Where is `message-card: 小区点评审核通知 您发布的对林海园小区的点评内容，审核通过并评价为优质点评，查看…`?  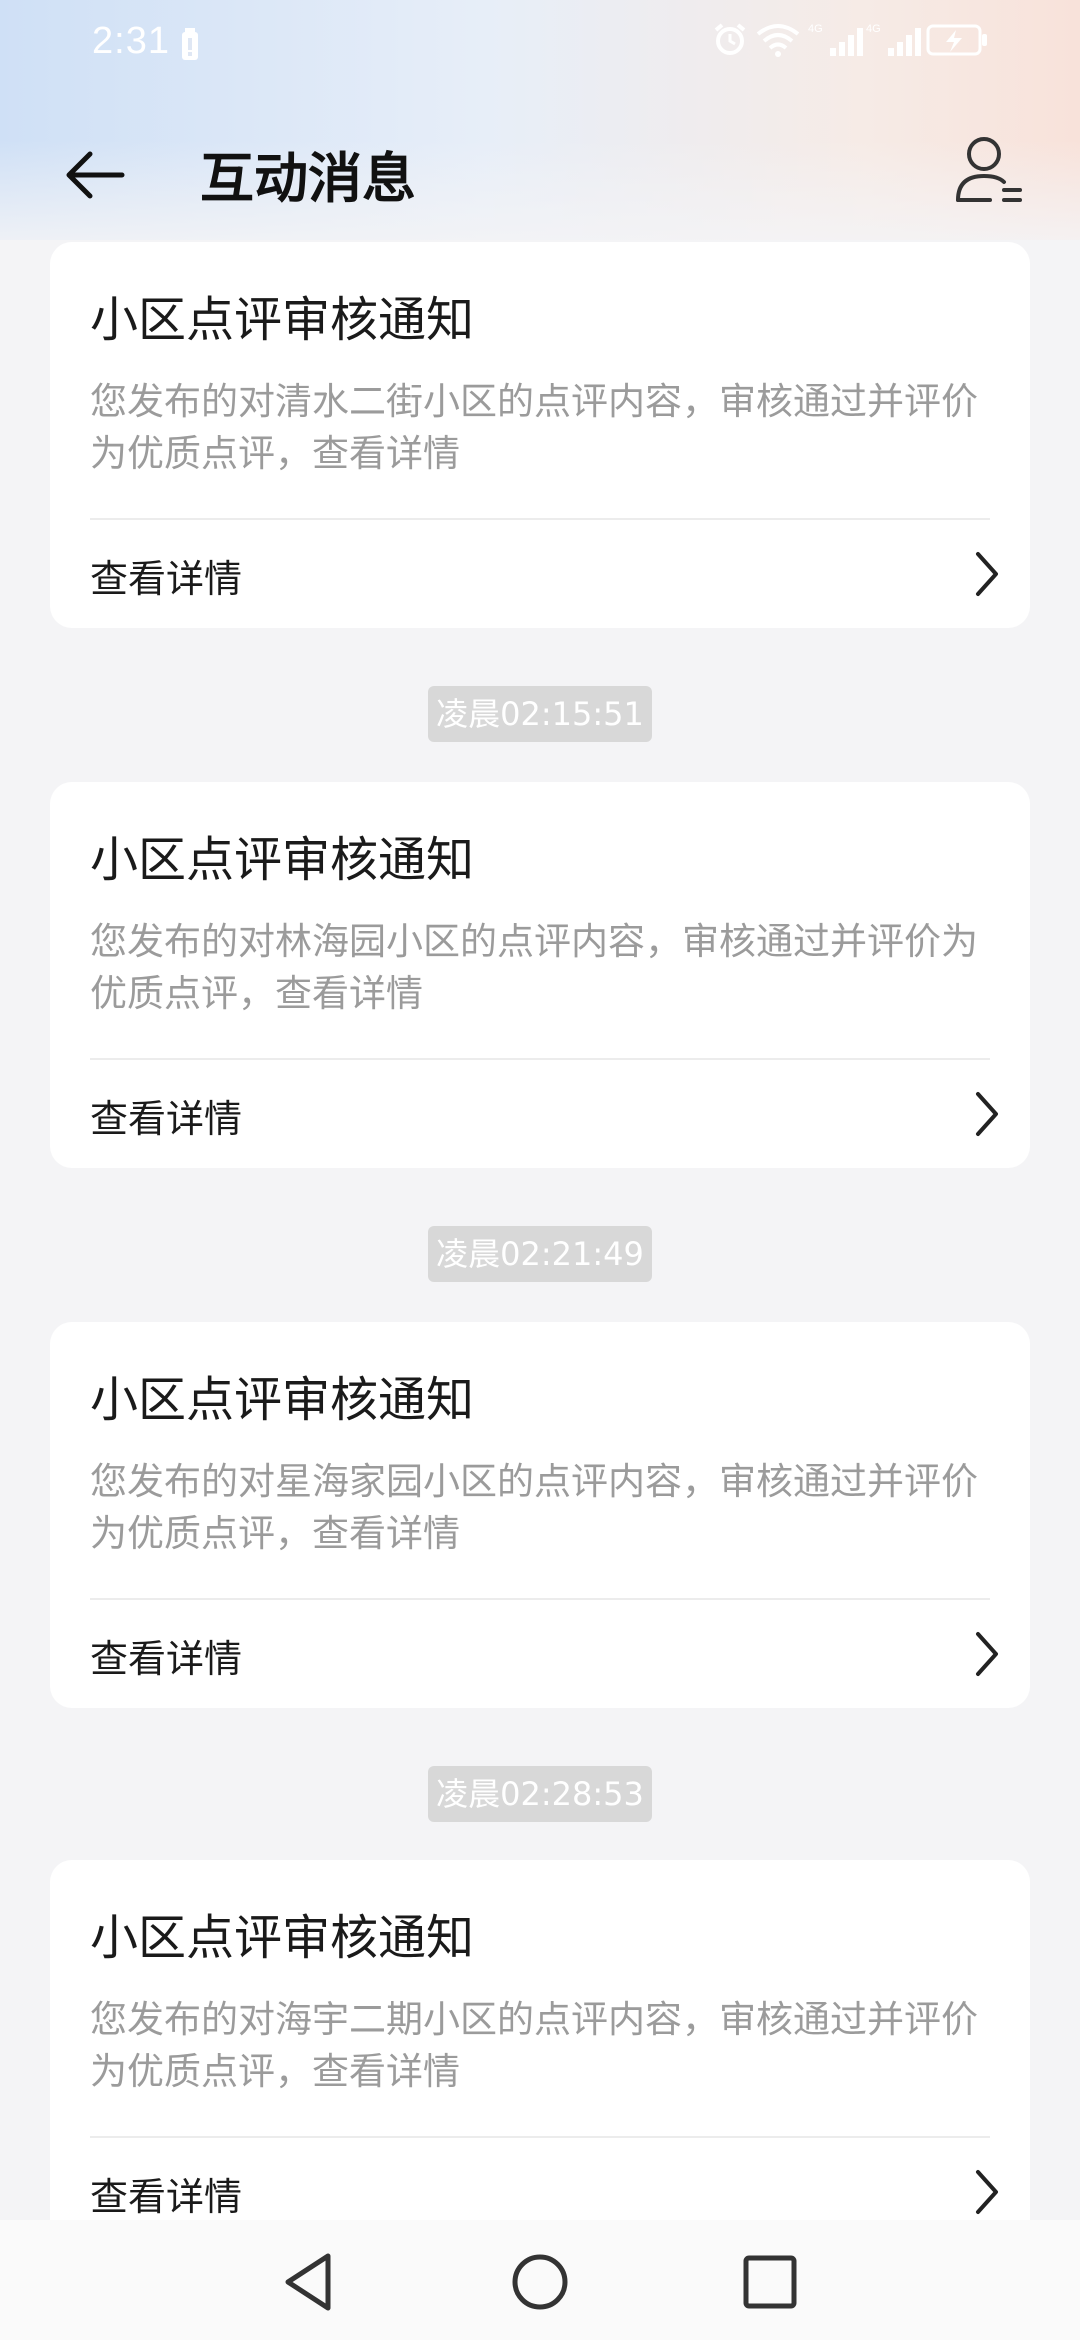 message-card: 小区点评审核通知 您发布的对林海园小区的点评内容，审核通过并评价为优质点评，查看… is located at coordinates (540, 975).